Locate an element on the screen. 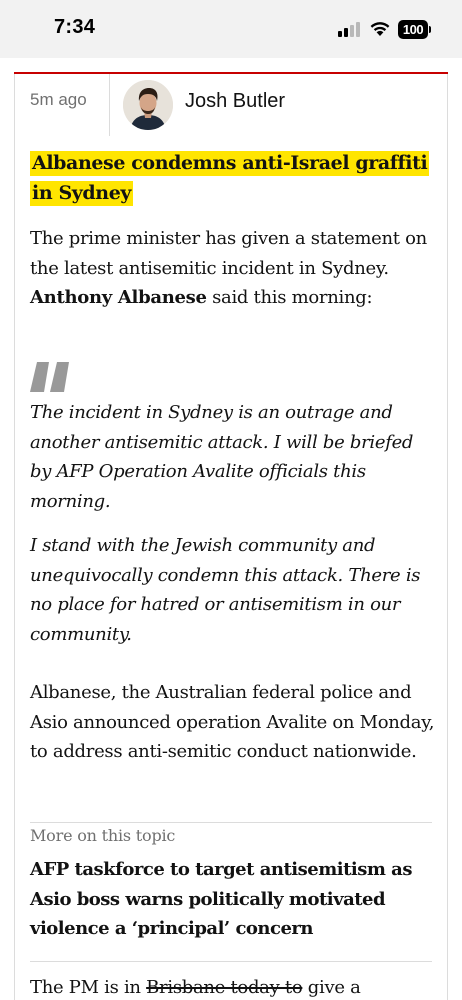  closing-text-start: The PM is in is located at coordinates (88, 987).